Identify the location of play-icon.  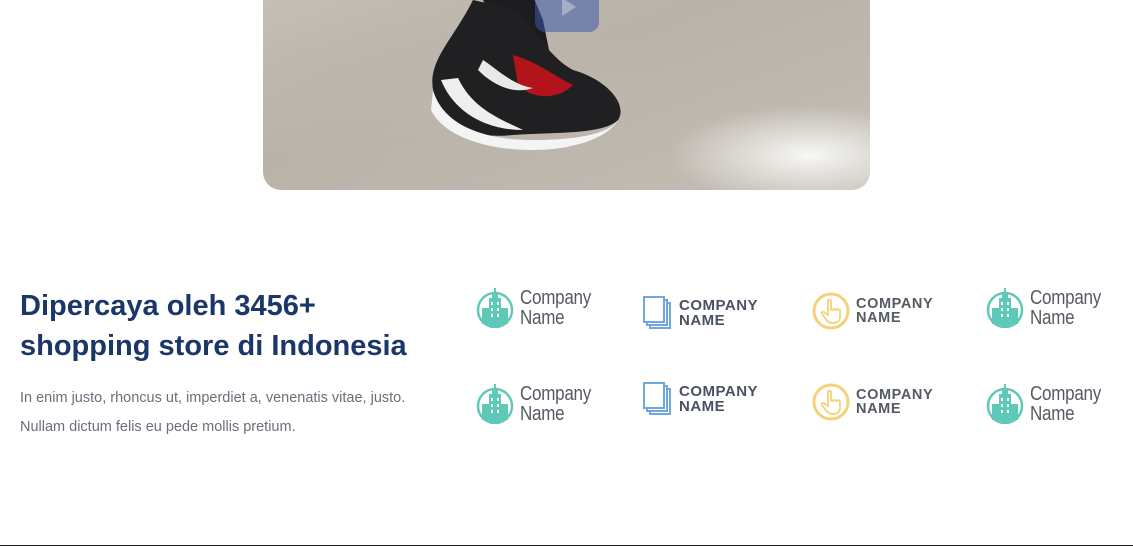
(569, 8).